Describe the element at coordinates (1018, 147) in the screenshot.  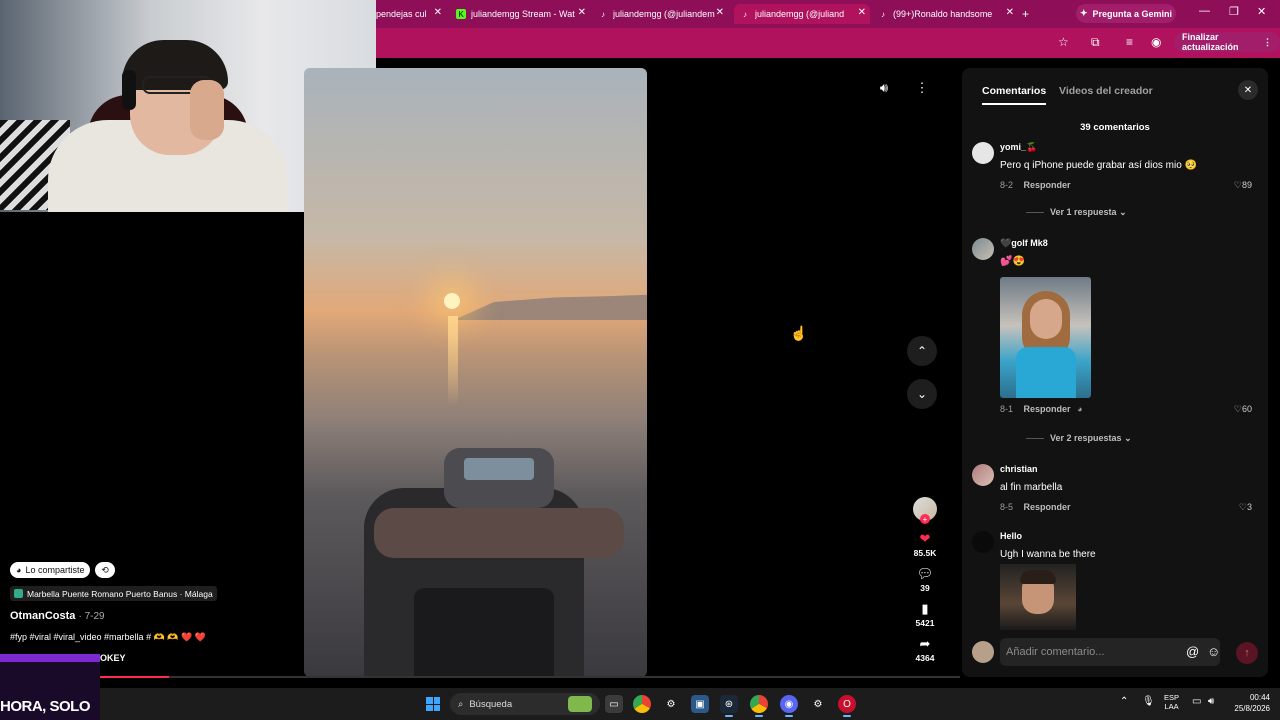
I see `comment-username: yomi_🍒` at that location.